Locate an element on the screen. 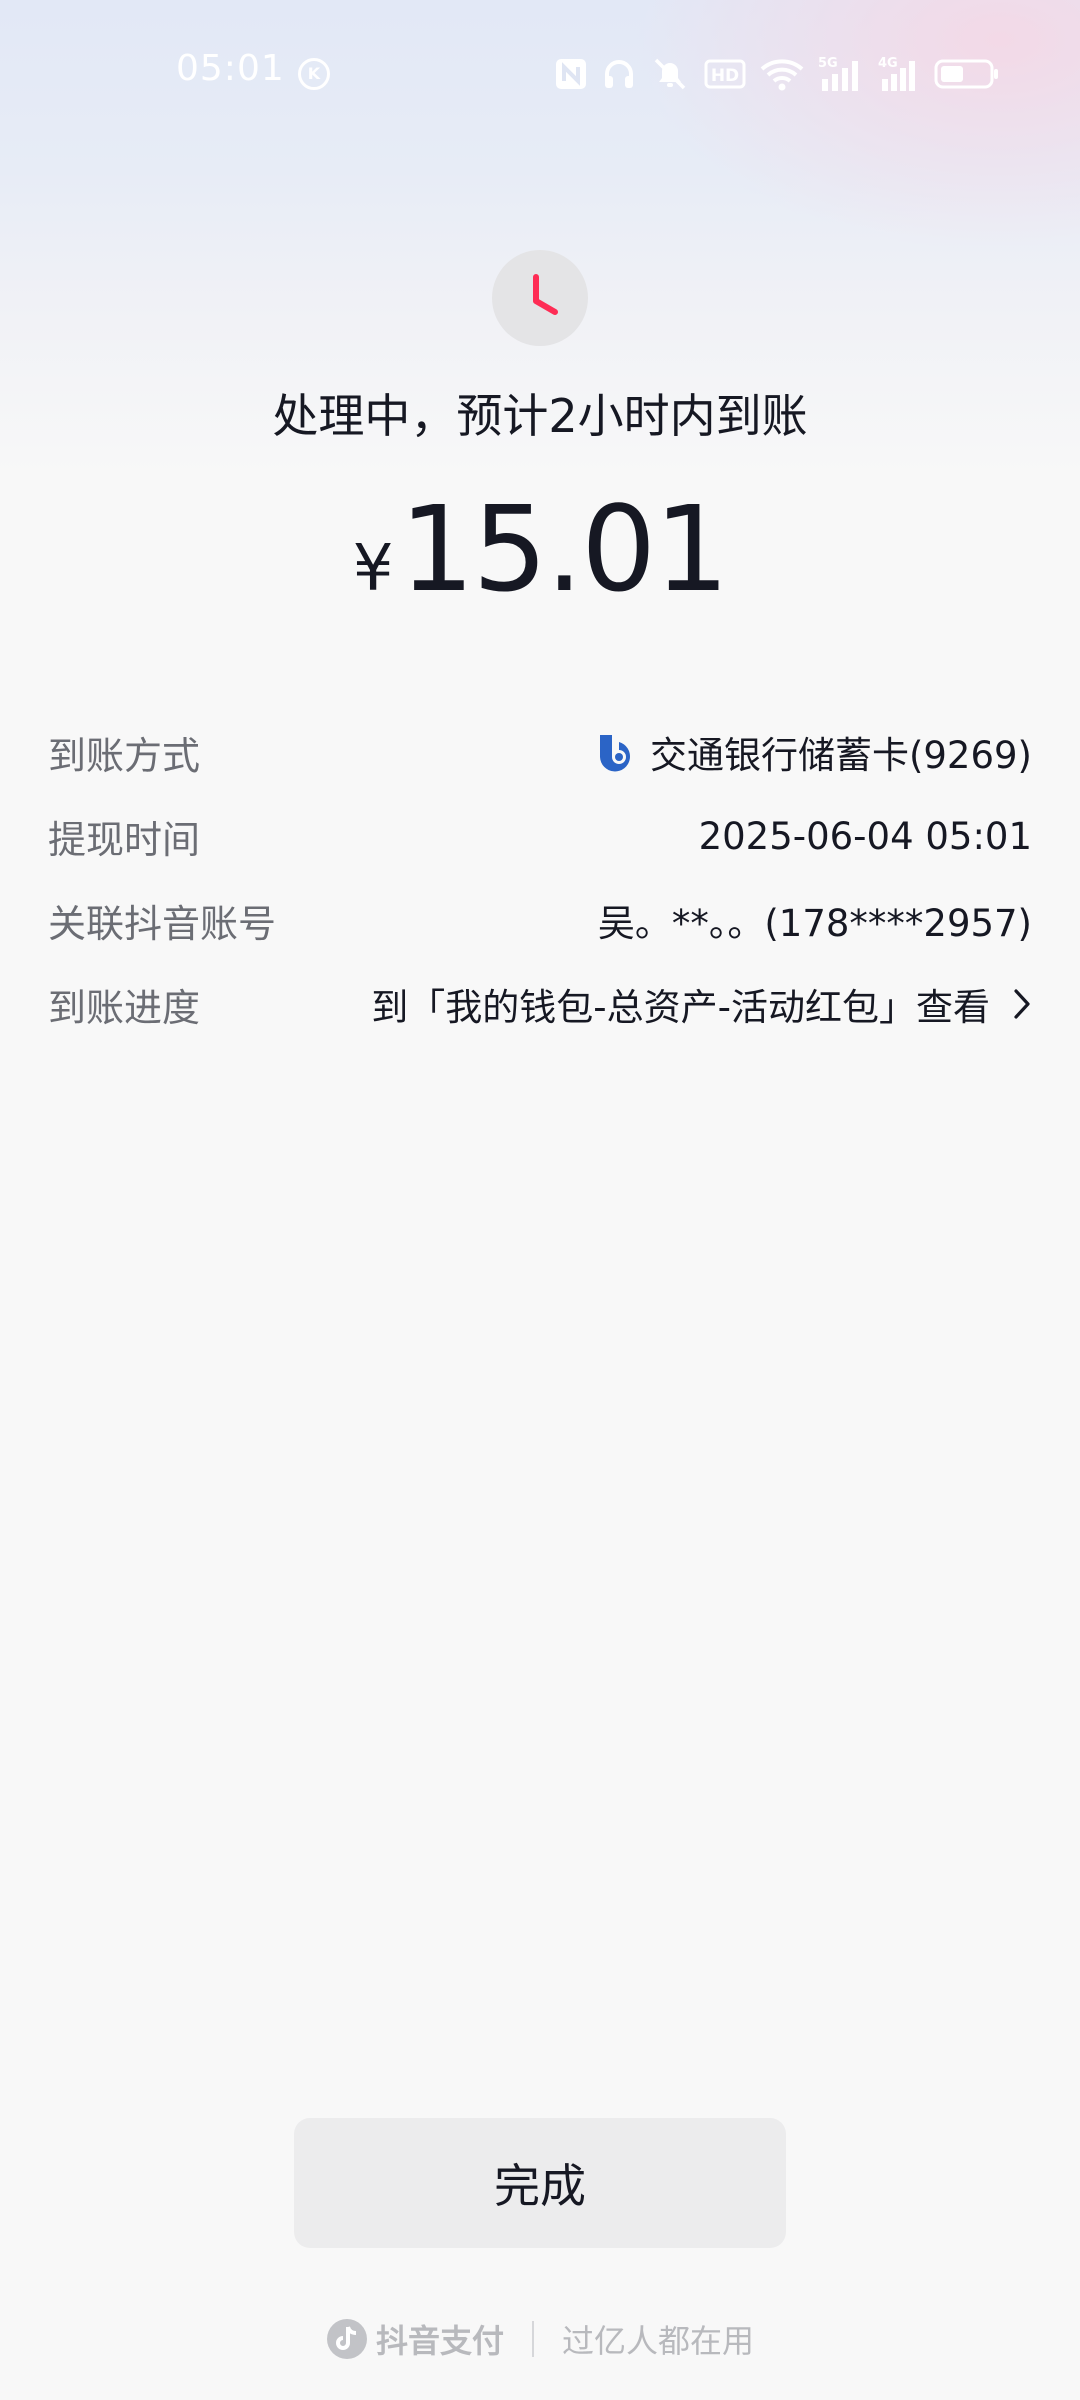 The image size is (1080, 2400). chevron-right-icon is located at coordinates (1022, 1004).